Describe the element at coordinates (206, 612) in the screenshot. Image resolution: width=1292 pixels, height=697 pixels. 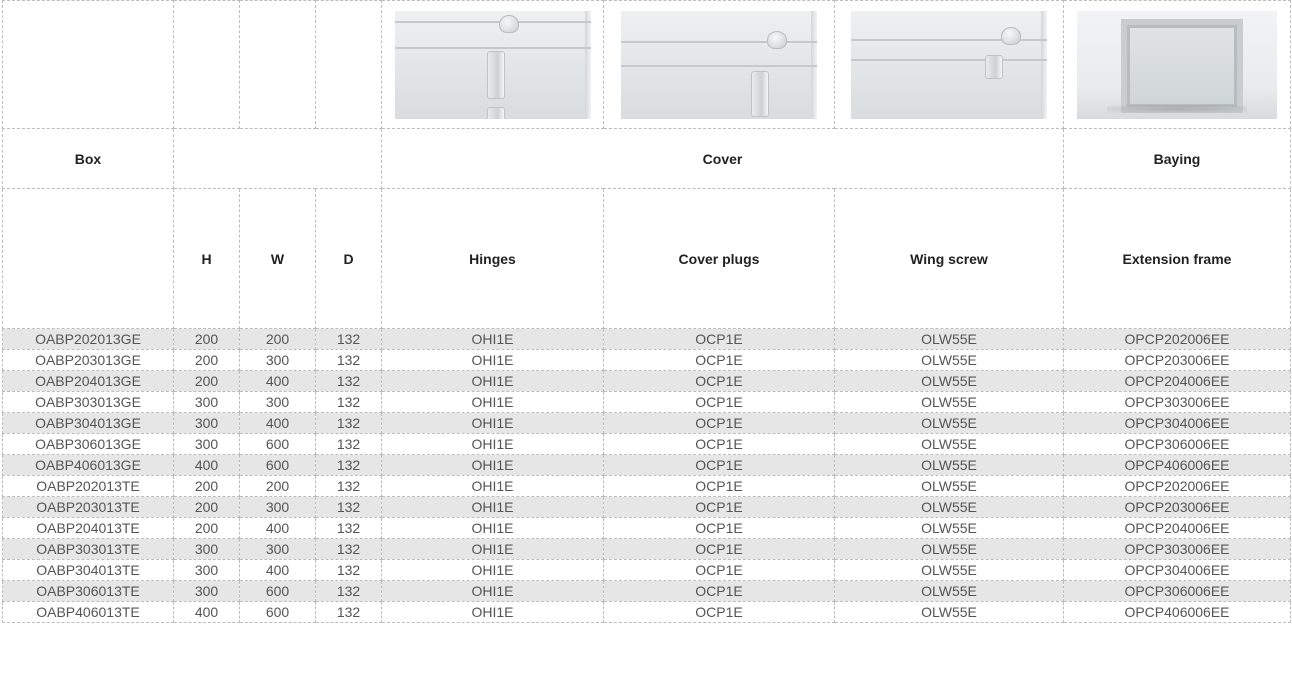
I see `cell-height: 400` at that location.